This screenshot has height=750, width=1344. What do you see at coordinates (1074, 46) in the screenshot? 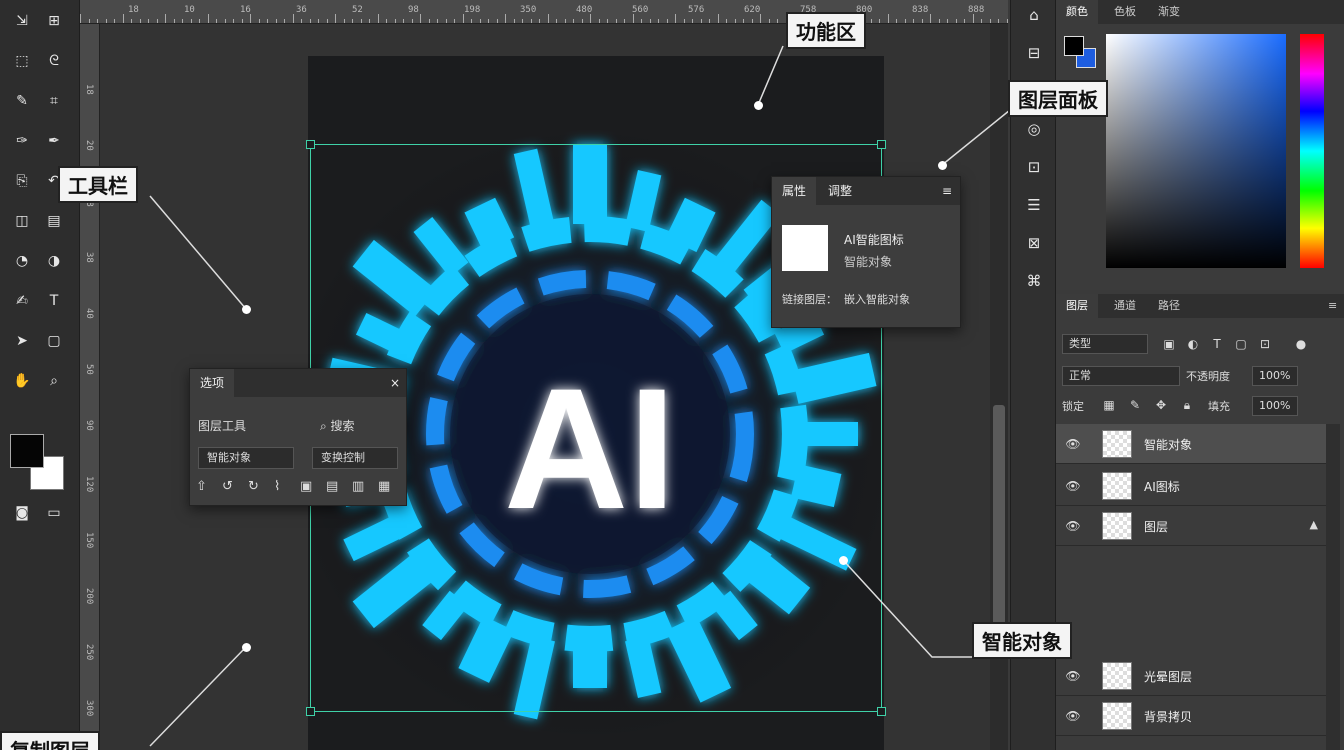
I see `color-foreground-swatch` at bounding box center [1074, 46].